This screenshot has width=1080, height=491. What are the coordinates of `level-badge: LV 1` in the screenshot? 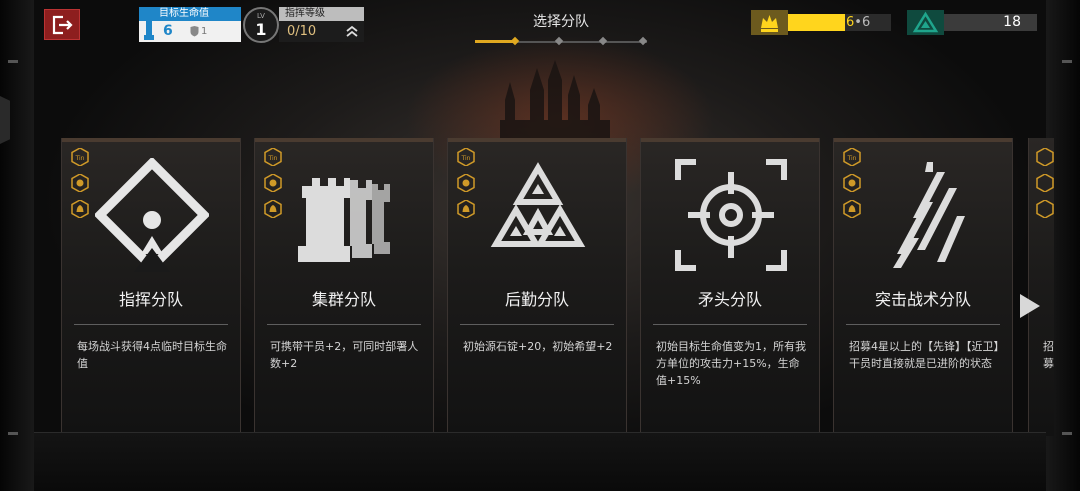 It's located at (261, 25).